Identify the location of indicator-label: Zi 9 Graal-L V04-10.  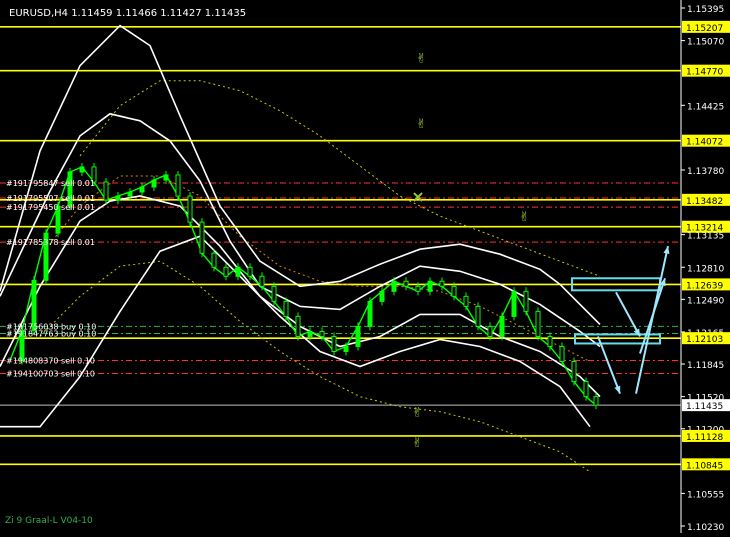
(49, 521).